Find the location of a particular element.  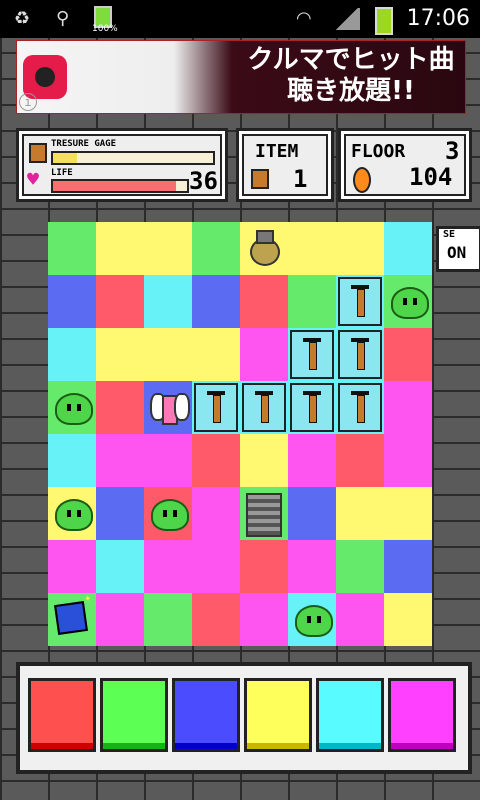

item-panel: ITEM 1 is located at coordinates (285, 165).